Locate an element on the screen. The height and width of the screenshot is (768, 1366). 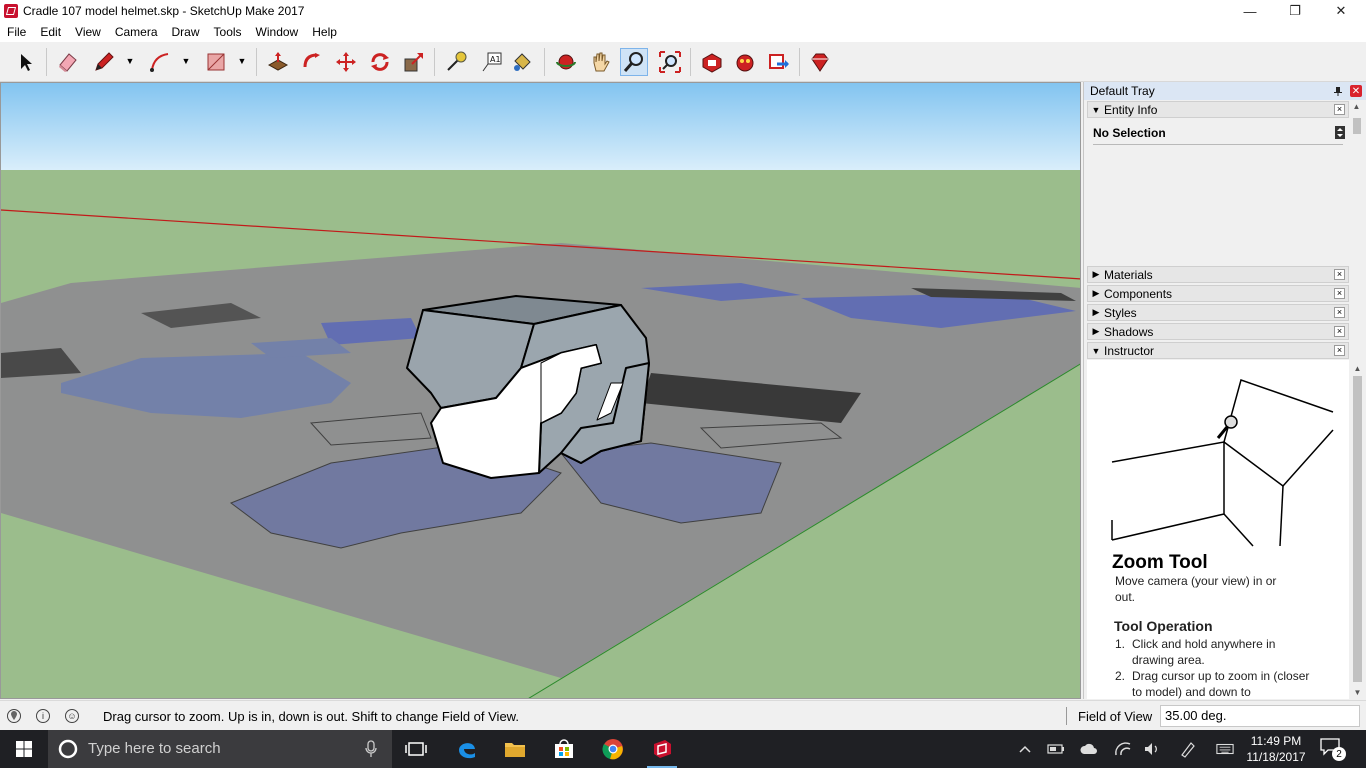
wifi-icon is located at coordinates (1122, 749).